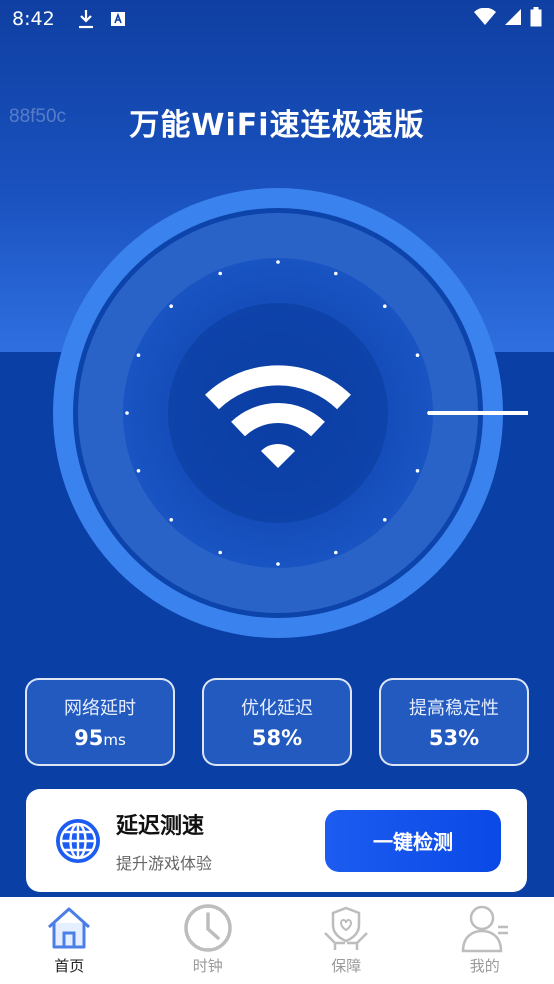 Image resolution: width=554 pixels, height=984 pixels. What do you see at coordinates (277, 940) in the screenshot?
I see `bottom-tab-bar: 首页 时钟 保障 我的` at bounding box center [277, 940].